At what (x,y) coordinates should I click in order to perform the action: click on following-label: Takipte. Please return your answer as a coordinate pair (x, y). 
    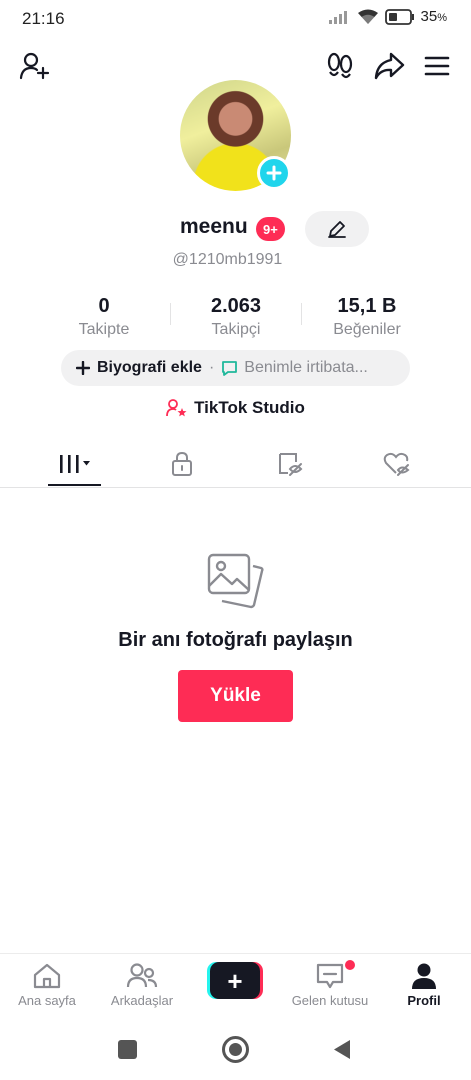
    Looking at the image, I should click on (104, 329).